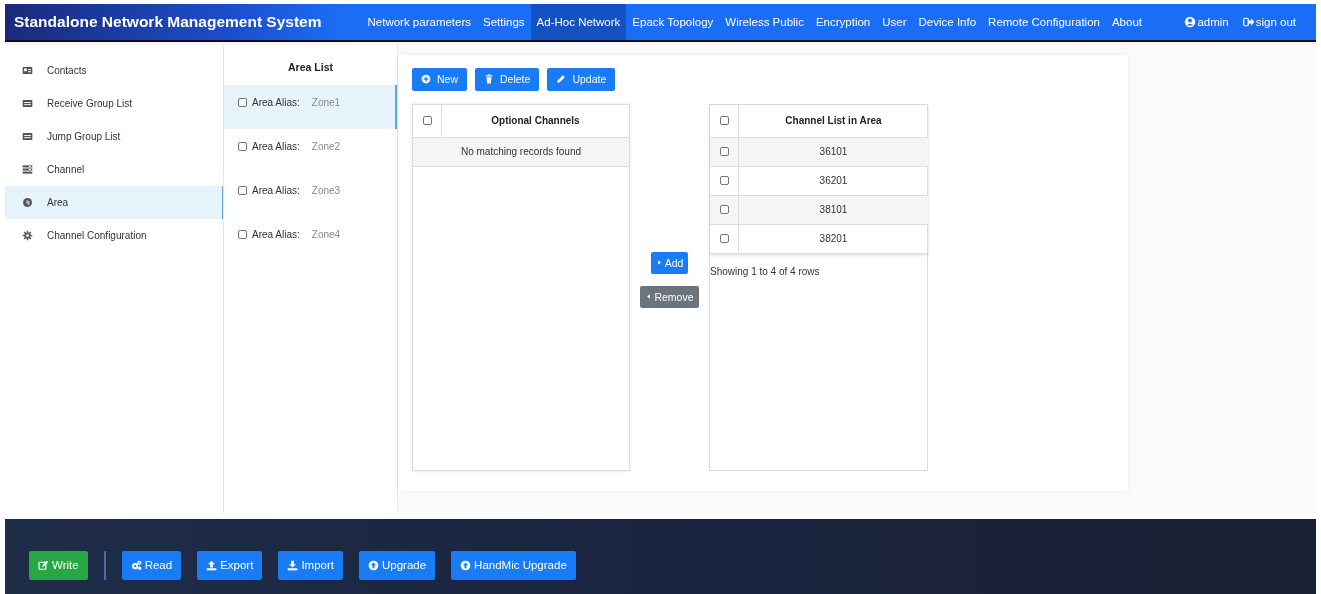  What do you see at coordinates (1206, 21) in the screenshot?
I see `user-link: admin` at bounding box center [1206, 21].